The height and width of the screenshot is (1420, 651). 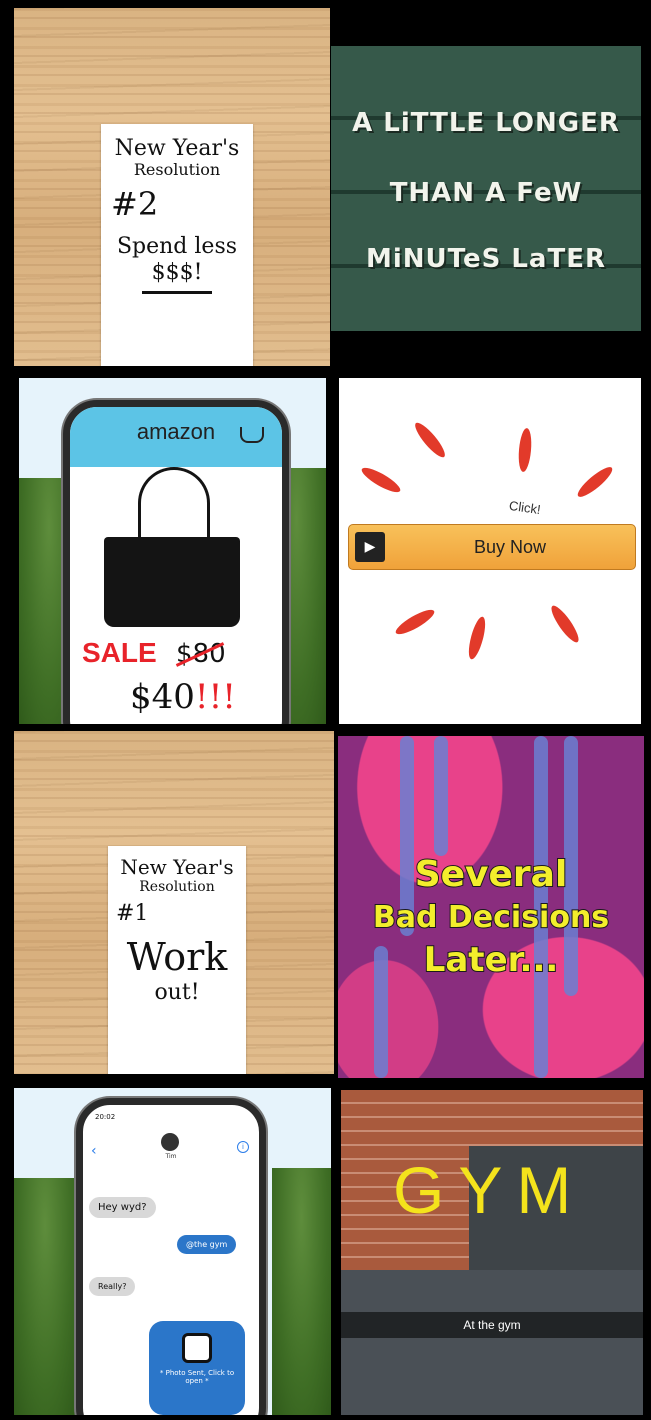 I want to click on storefront, so click(x=492, y=1342).